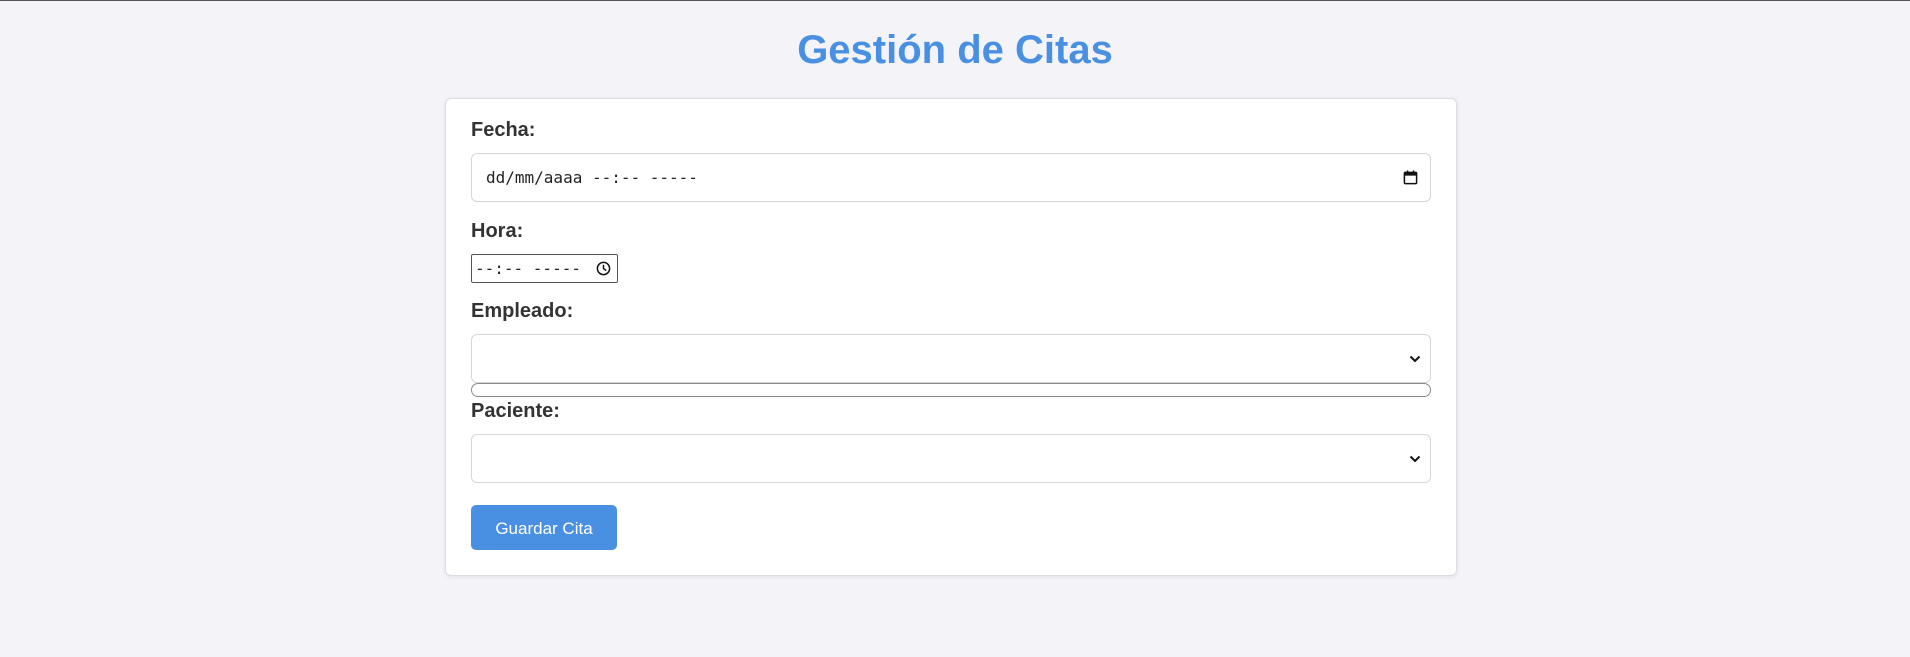 This screenshot has height=657, width=1910. What do you see at coordinates (497, 231) in the screenshot?
I see `hora-label: Hora:` at bounding box center [497, 231].